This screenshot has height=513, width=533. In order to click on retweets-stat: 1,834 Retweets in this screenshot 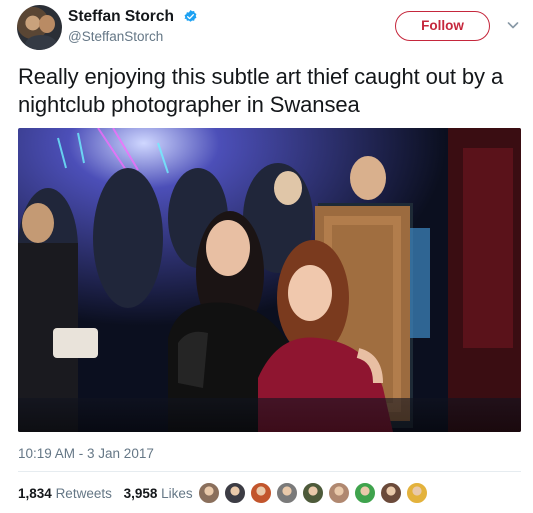, I will do `click(65, 493)`.